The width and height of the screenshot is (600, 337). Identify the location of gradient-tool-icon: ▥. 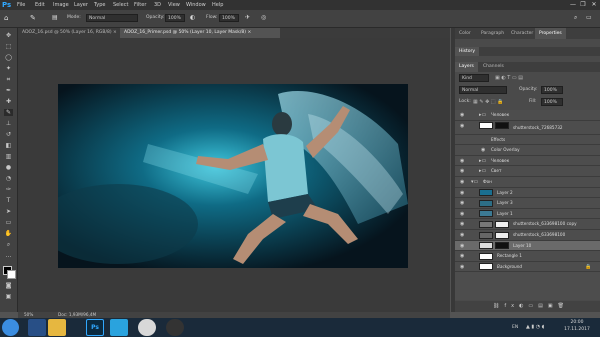
(8, 156).